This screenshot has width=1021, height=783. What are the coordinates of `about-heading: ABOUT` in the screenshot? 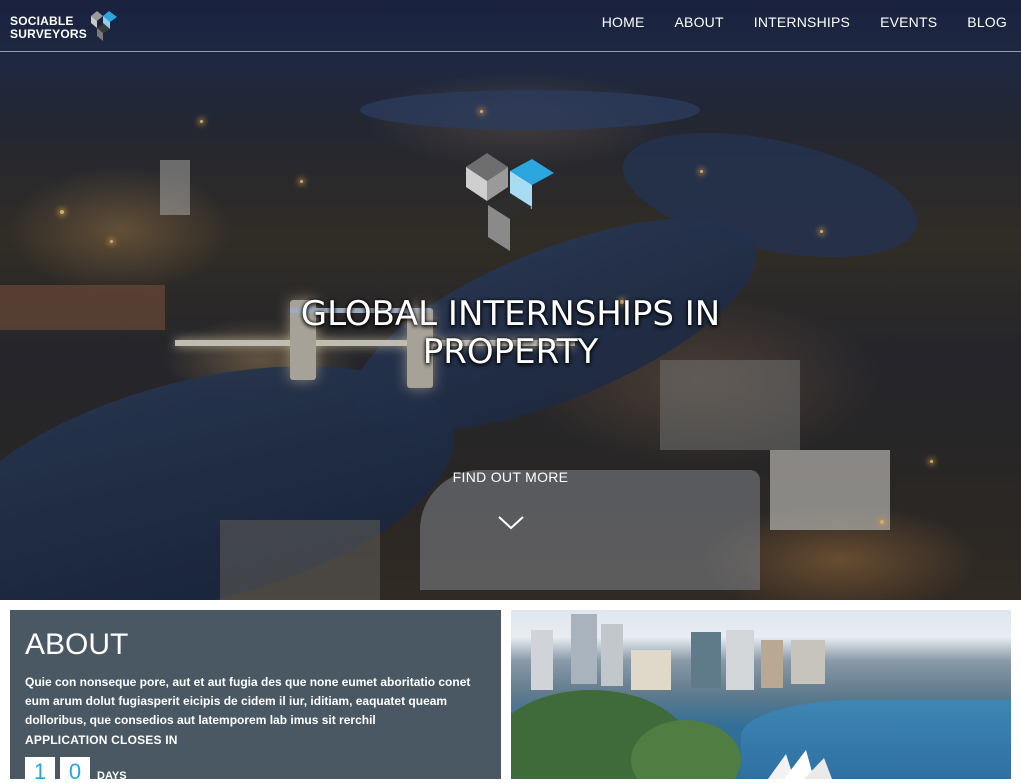 It's located at (77, 644).